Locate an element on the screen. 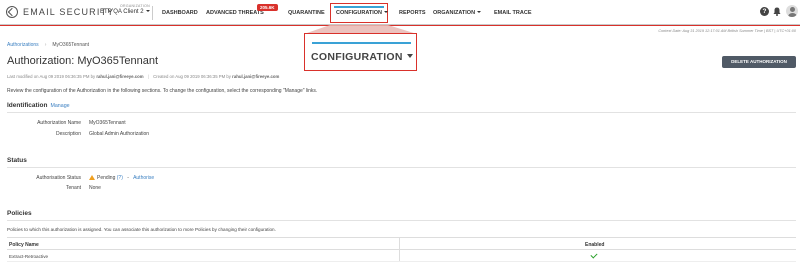  tenant-value: None is located at coordinates (95, 188).